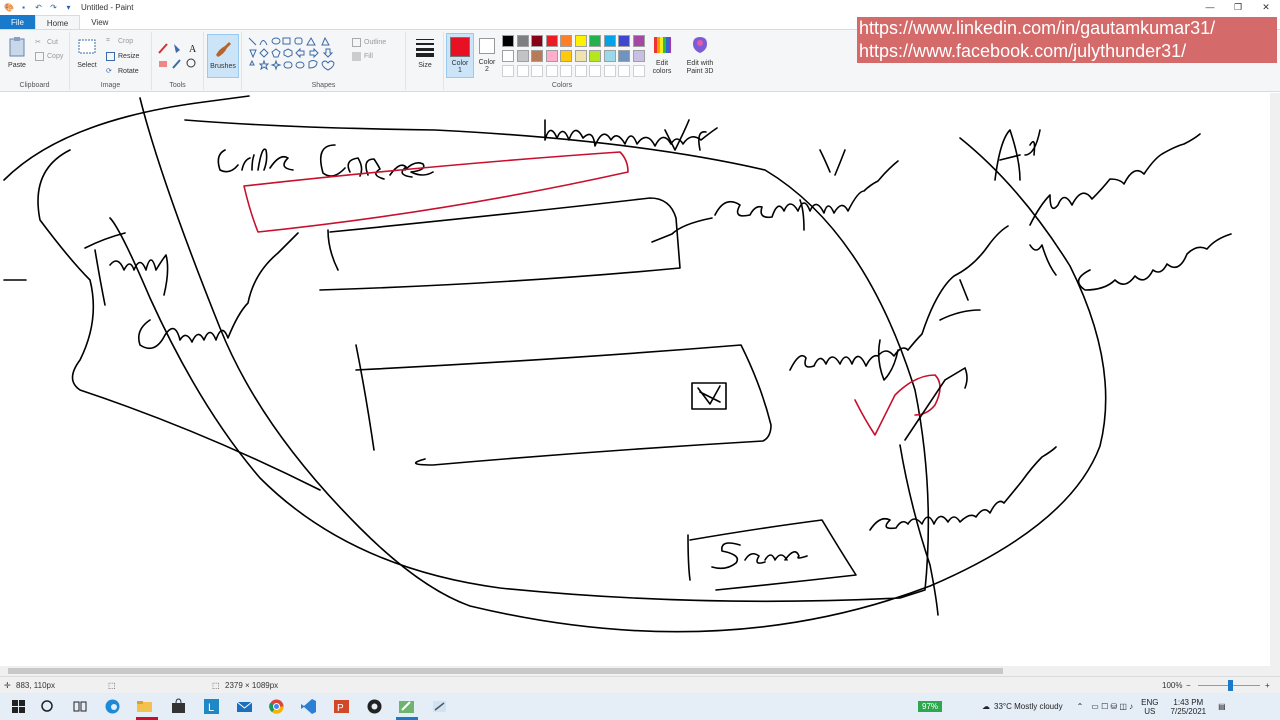  Describe the element at coordinates (1266, 7) in the screenshot. I see `close-button: ✕` at that location.